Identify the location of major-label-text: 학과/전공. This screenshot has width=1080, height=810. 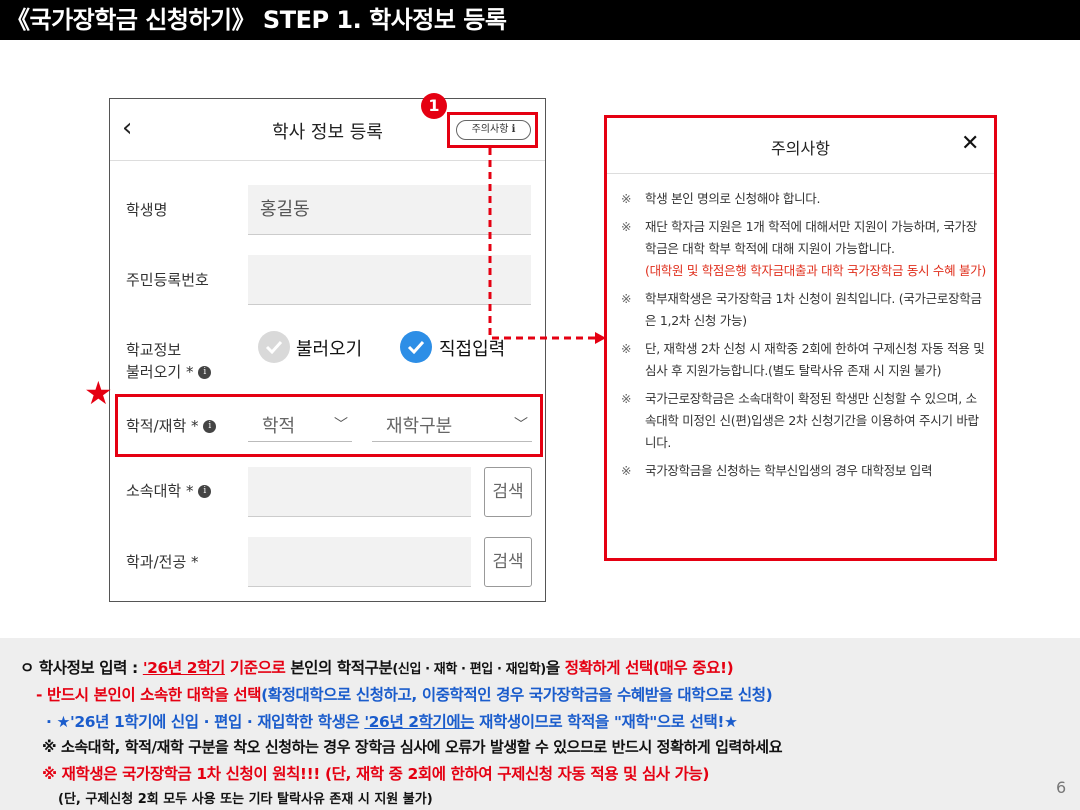
(156, 562).